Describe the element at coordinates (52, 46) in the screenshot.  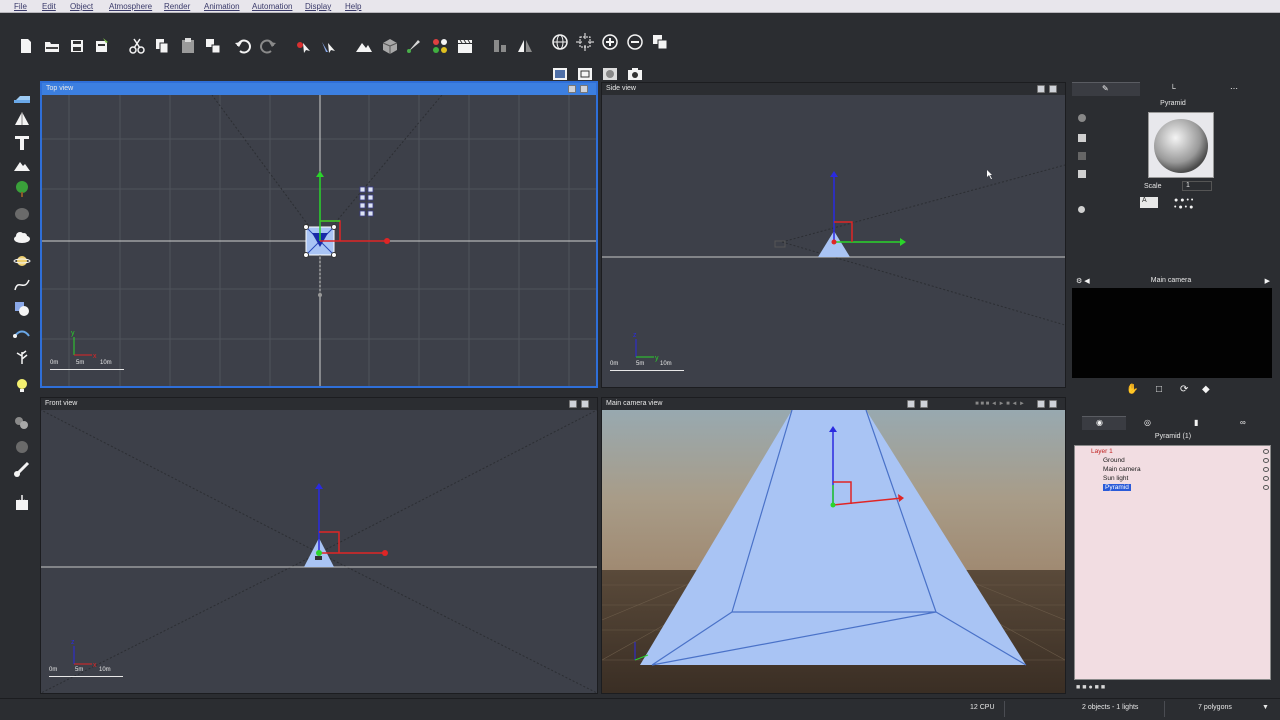
I see `open-folder-icon` at that location.